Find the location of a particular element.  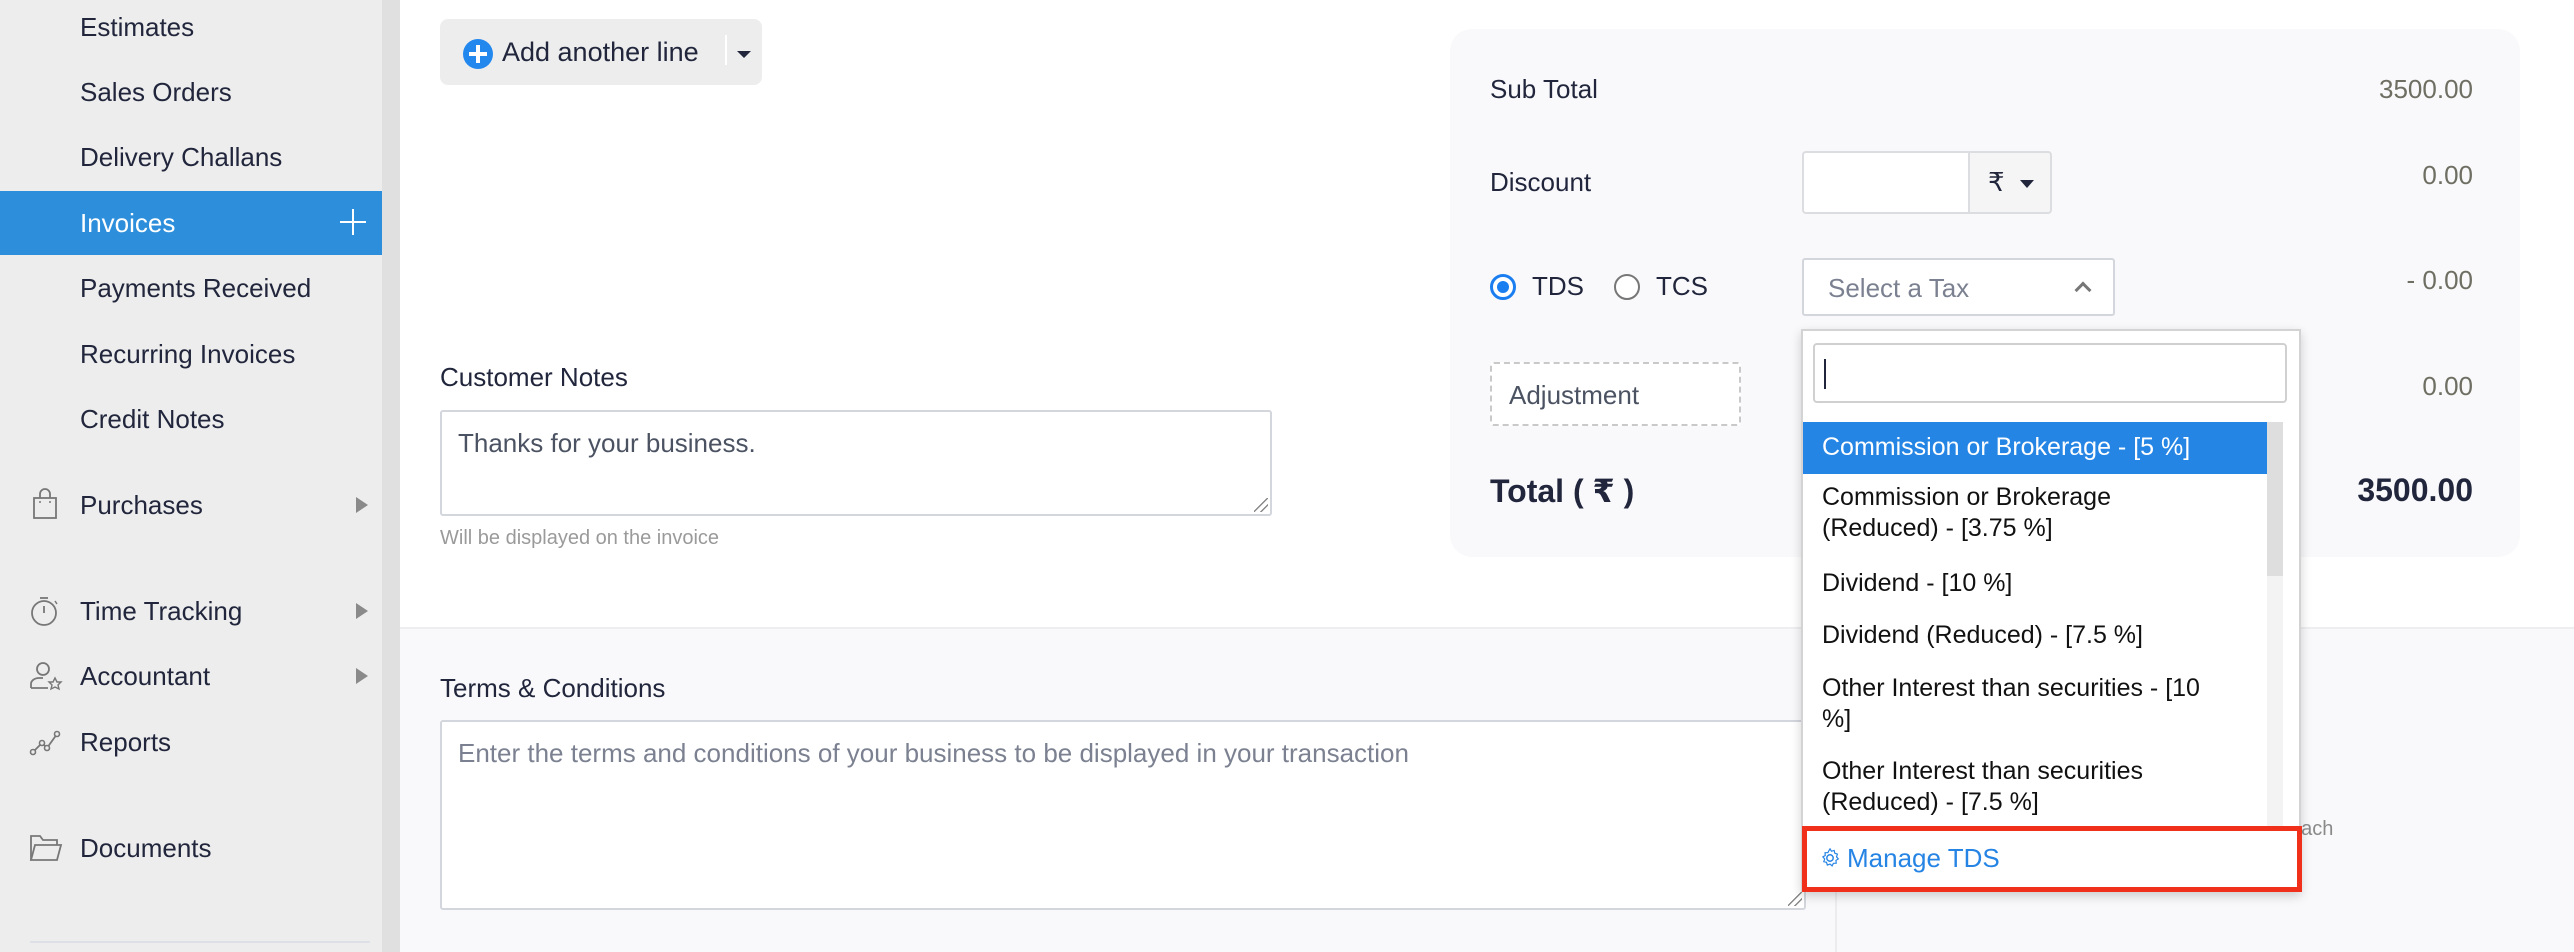

sidebar-item-time-tracking: Time Tracking is located at coordinates (191, 611).